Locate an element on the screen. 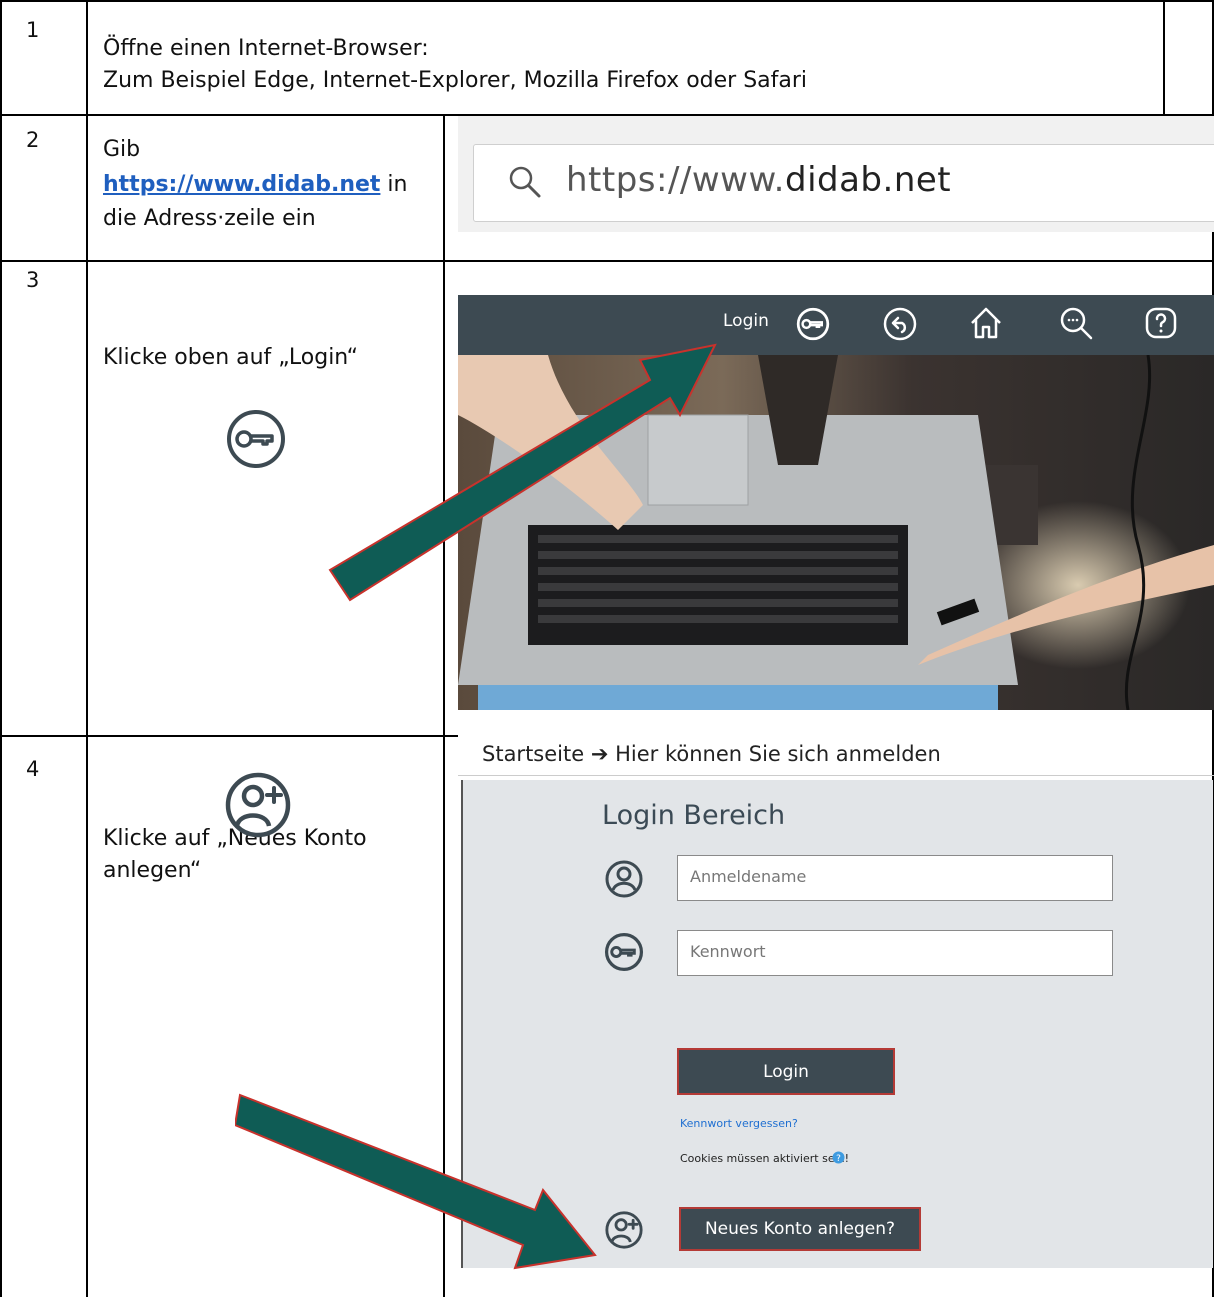  password-input: Kennwort is located at coordinates (895, 953).